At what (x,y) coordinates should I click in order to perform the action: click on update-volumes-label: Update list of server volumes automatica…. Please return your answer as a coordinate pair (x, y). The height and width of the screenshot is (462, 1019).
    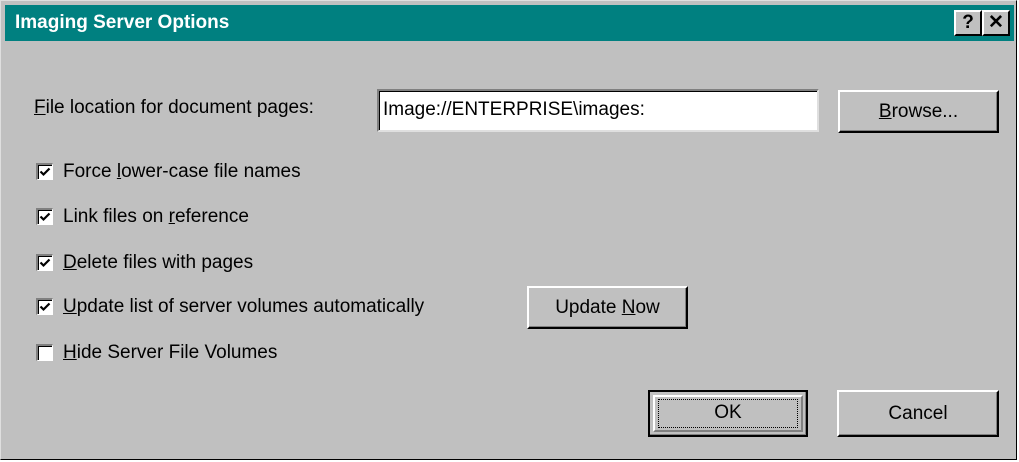
    Looking at the image, I should click on (243, 307).